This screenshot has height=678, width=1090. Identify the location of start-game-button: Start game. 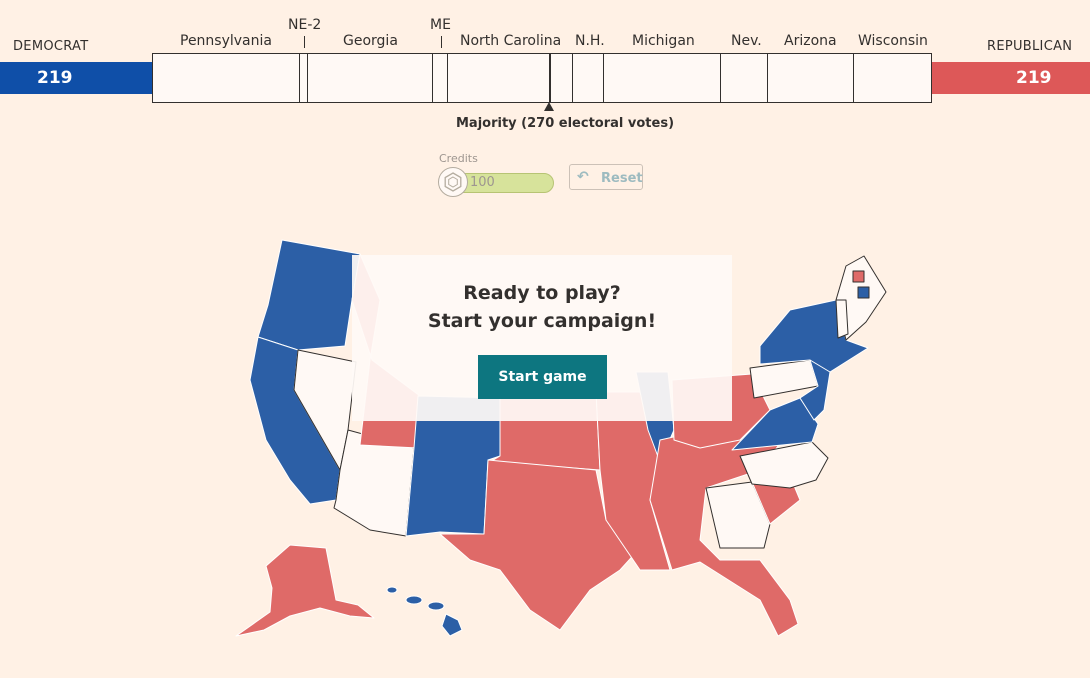
(542, 377).